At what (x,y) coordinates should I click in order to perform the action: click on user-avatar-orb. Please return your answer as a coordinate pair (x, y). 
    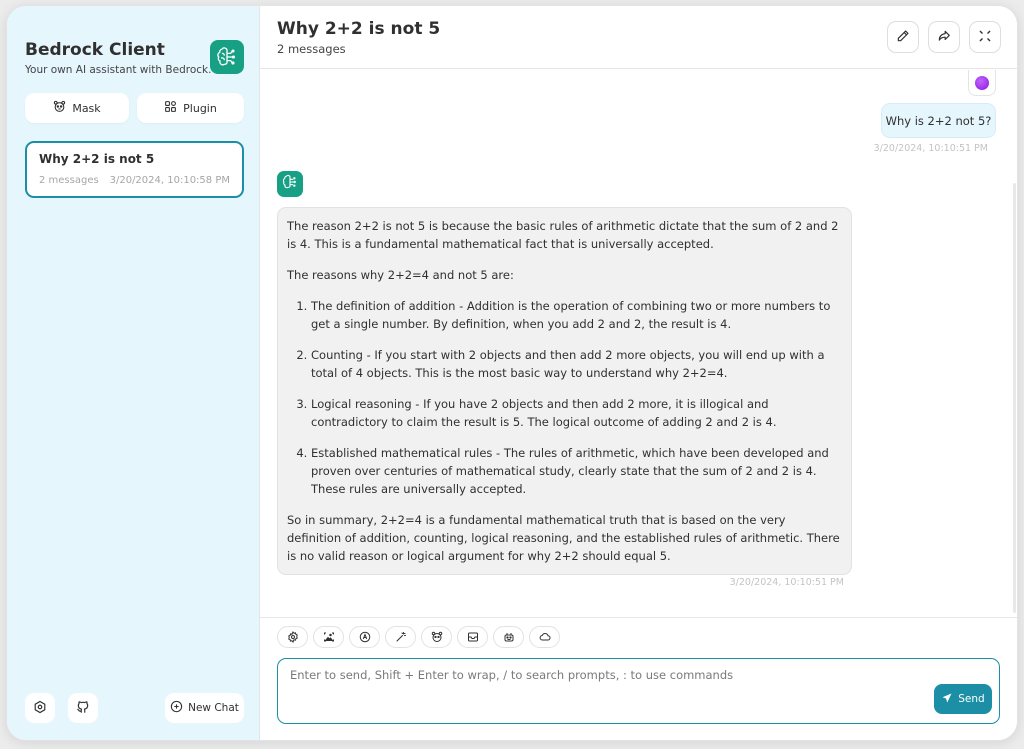
    Looking at the image, I should click on (982, 82).